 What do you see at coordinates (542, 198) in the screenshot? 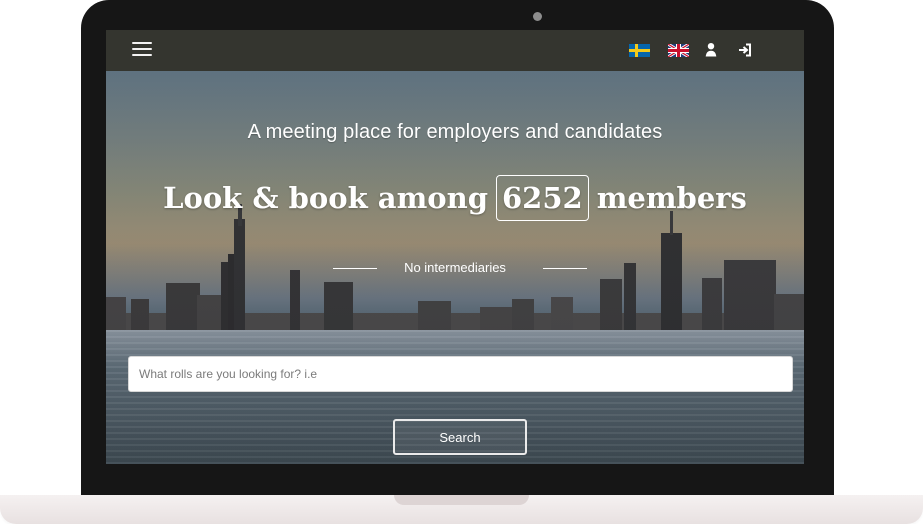
I see `member-count-badge: 6252` at bounding box center [542, 198].